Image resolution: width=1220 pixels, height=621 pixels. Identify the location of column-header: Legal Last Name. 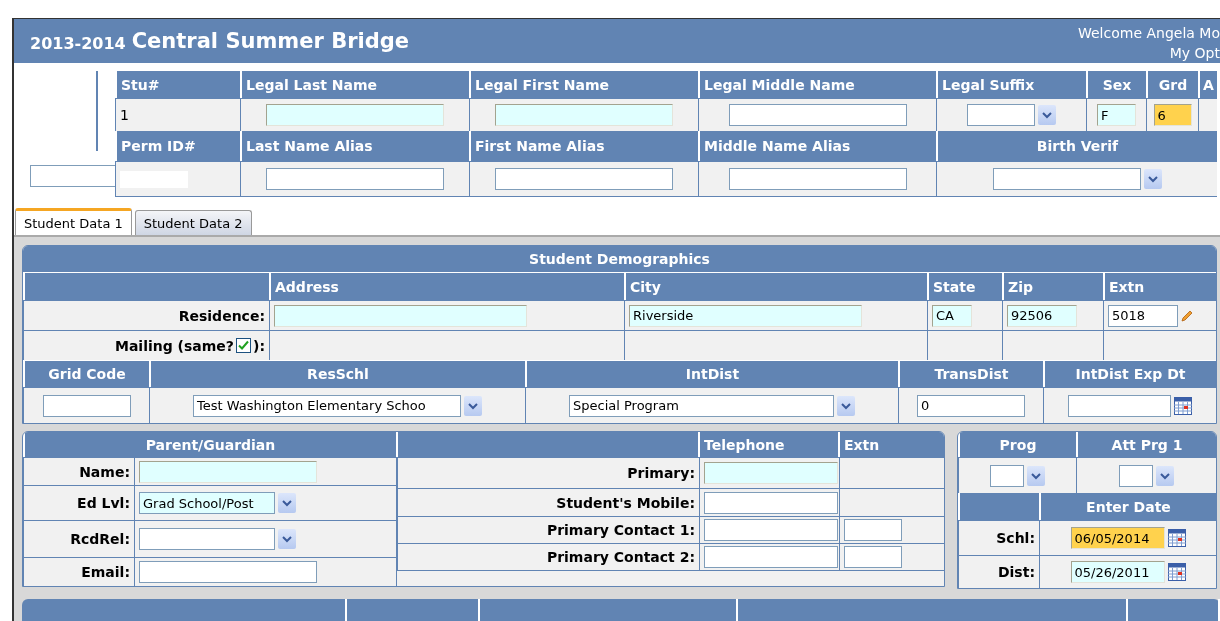
(354, 84).